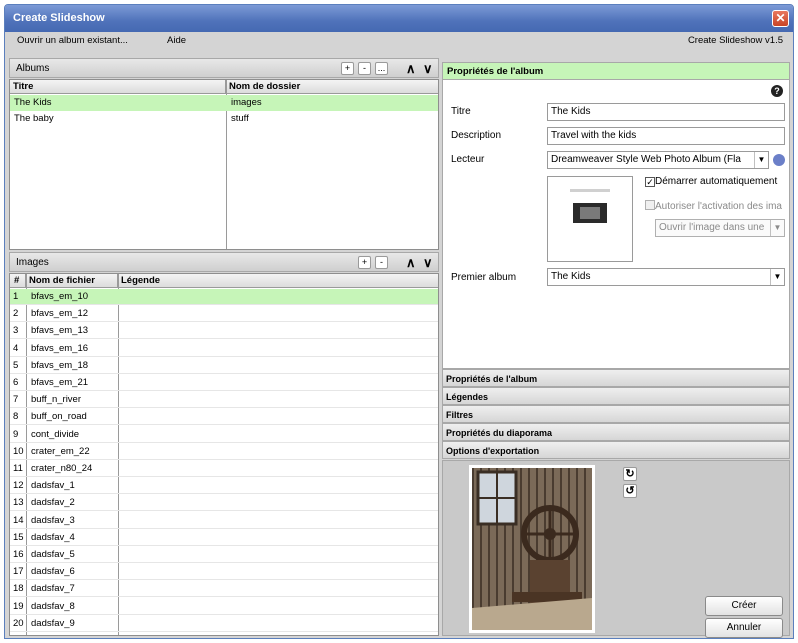 The width and height of the screenshot is (798, 643). Describe the element at coordinates (59, 417) in the screenshot. I see `image-filename: buff_on_road` at that location.